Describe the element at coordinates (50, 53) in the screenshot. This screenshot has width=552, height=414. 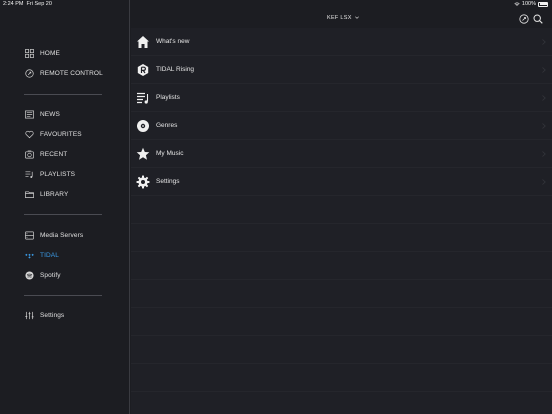
I see `sidebar-item-label: HOME` at that location.